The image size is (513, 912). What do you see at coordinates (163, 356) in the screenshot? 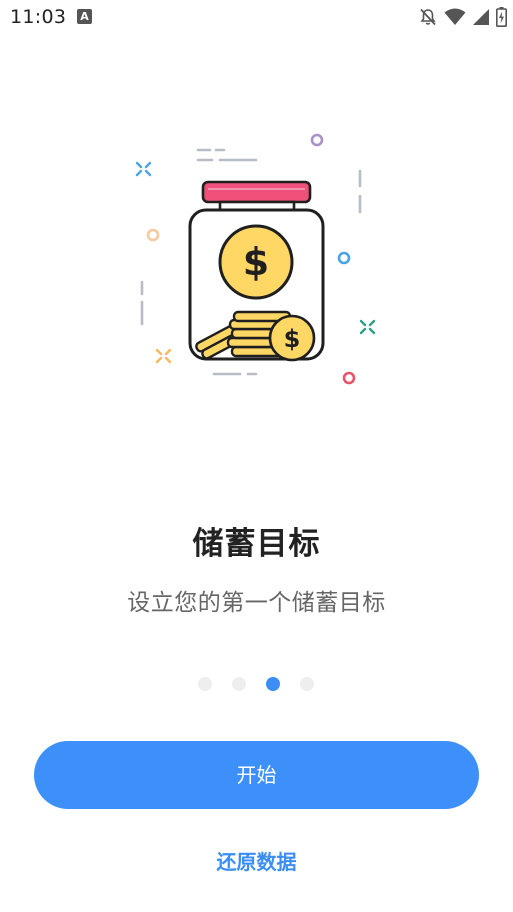
I see `sparkle-orange` at bounding box center [163, 356].